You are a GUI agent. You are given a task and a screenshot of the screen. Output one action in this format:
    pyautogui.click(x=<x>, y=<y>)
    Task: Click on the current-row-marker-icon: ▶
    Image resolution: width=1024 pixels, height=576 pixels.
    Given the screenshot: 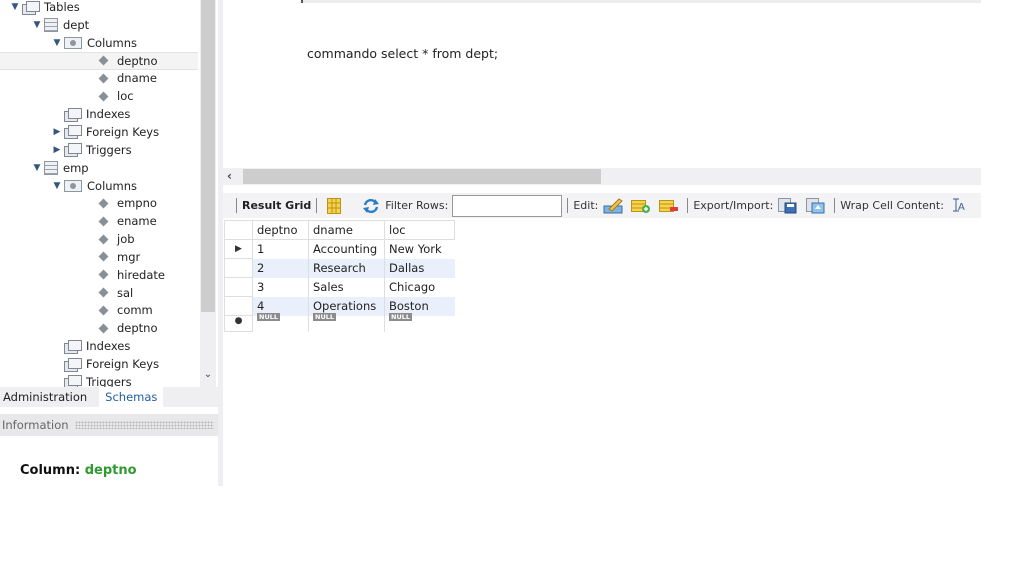 What is the action you would take?
    pyautogui.click(x=238, y=249)
    